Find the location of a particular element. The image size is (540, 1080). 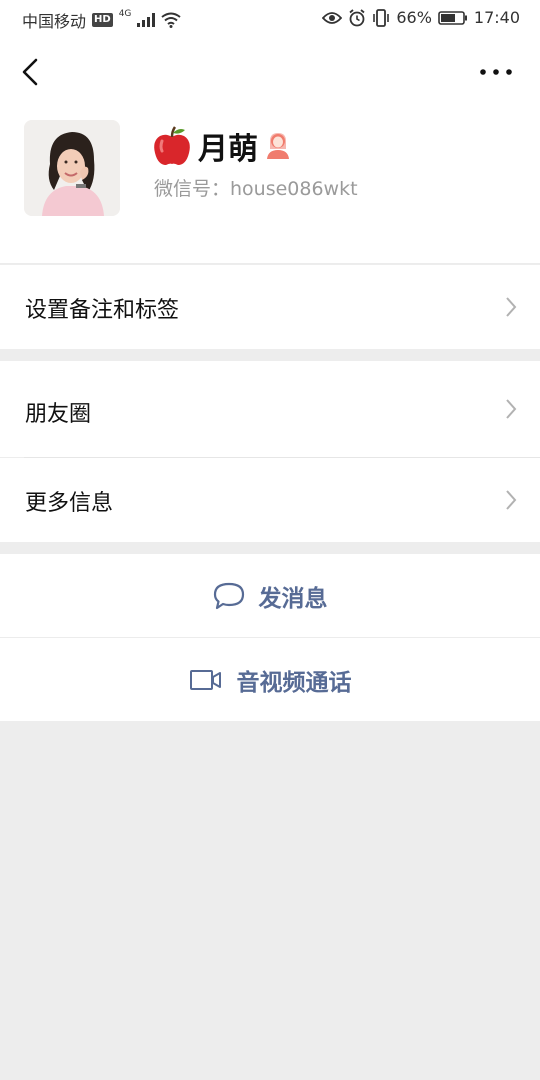

battery-percent: 66% is located at coordinates (414, 17).